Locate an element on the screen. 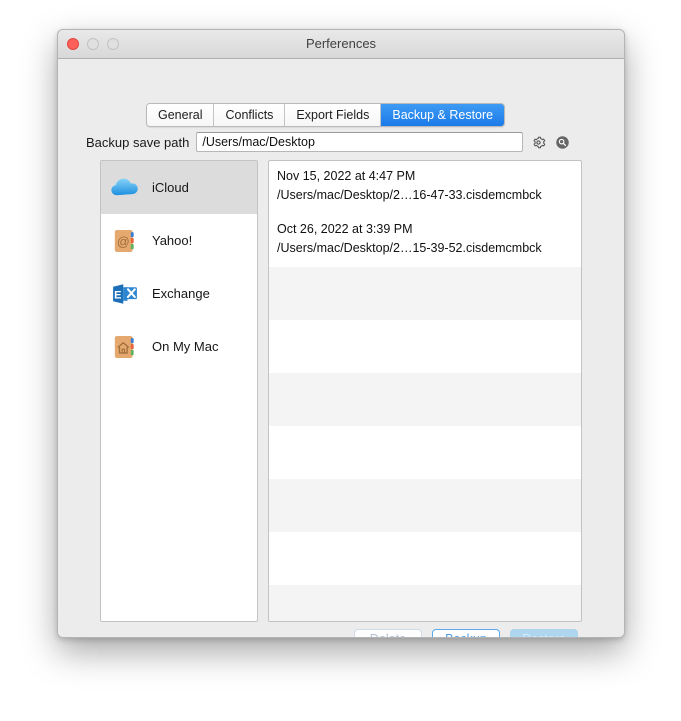 The height and width of the screenshot is (721, 681). svg-text: E is located at coordinates (117, 295).